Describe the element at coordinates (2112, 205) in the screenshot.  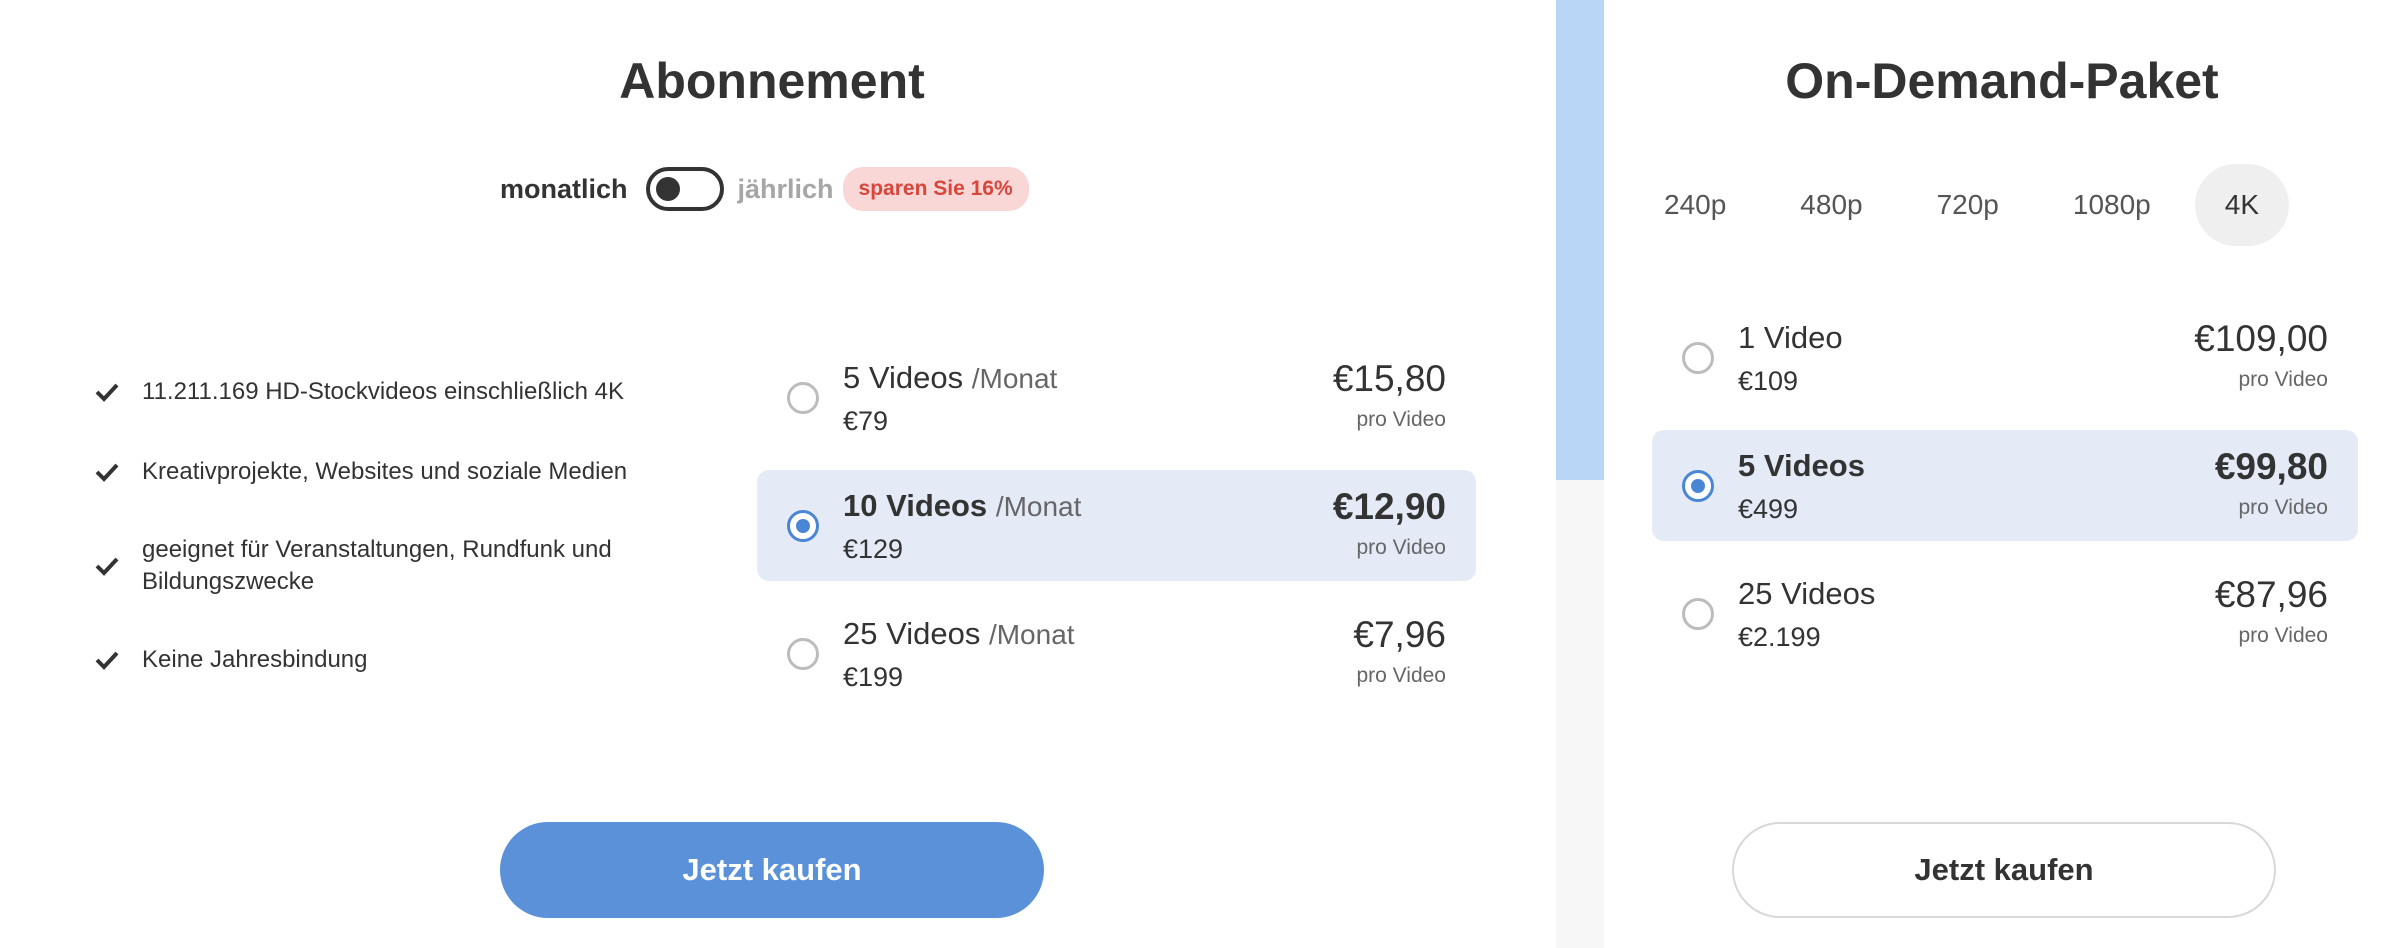
I see `resolution-tab-1080p: 1080p` at that location.